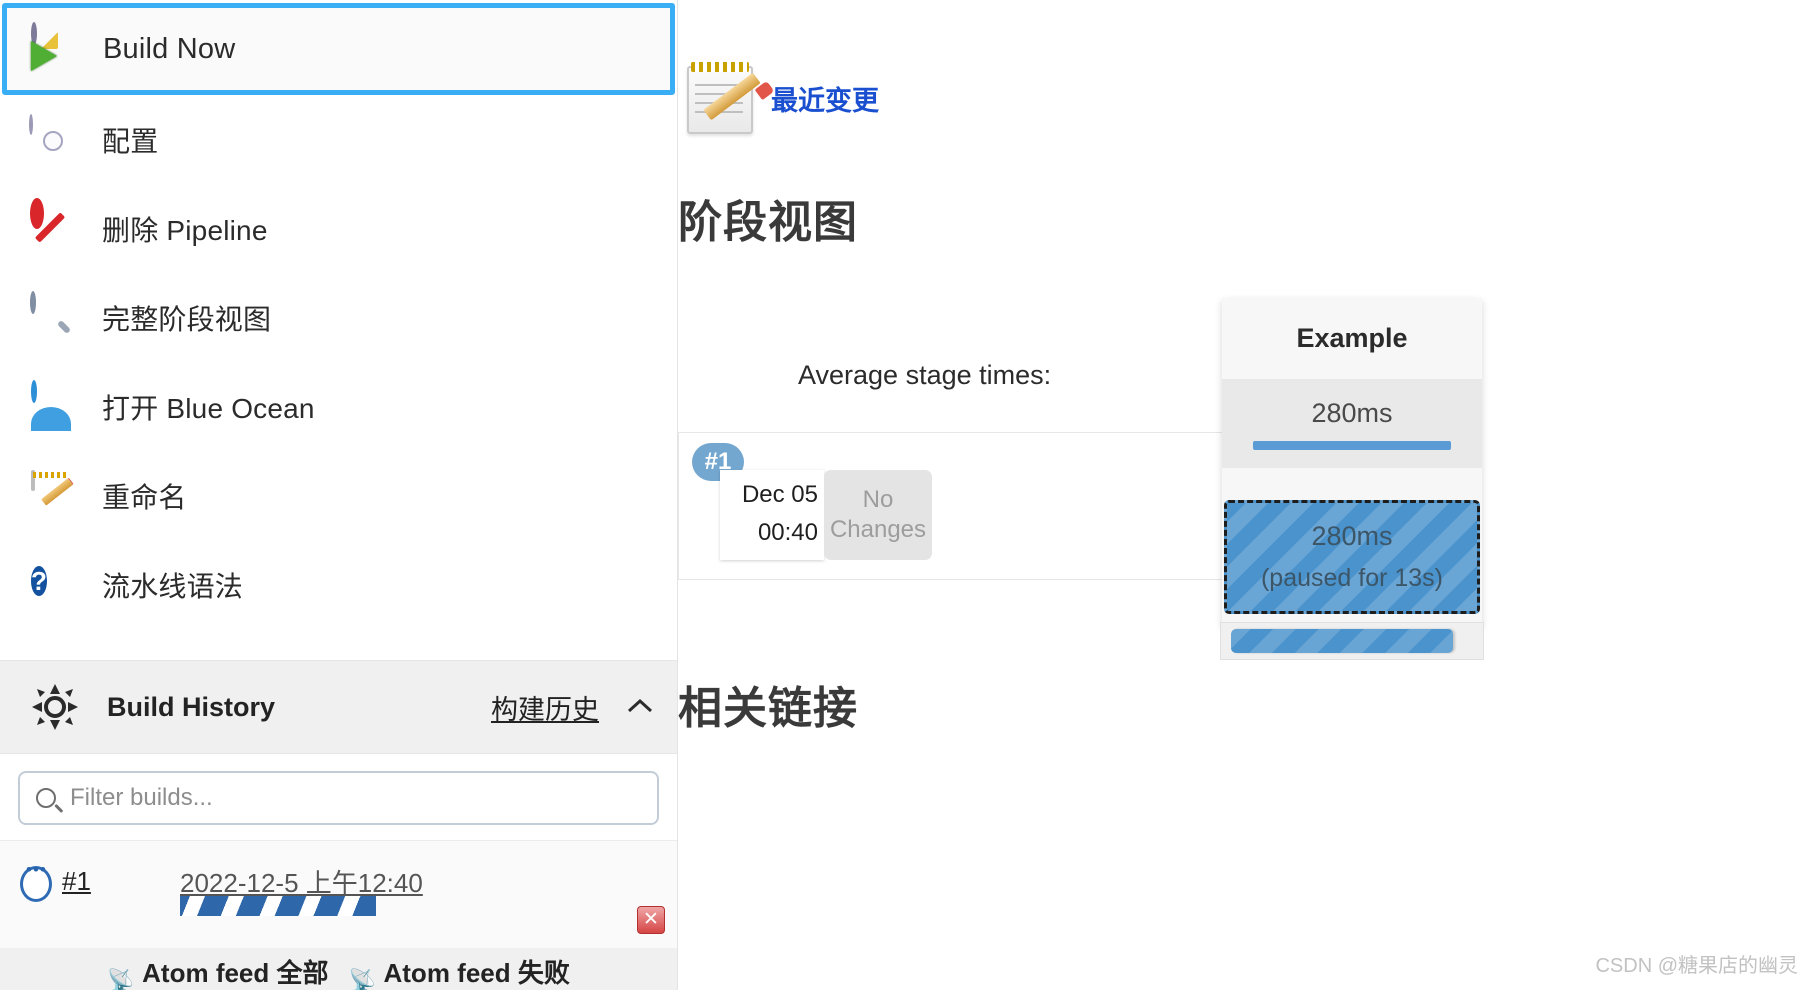 The width and height of the screenshot is (1816, 990). Describe the element at coordinates (768, 222) in the screenshot. I see `stage-view-heading: 阶段视图` at that location.